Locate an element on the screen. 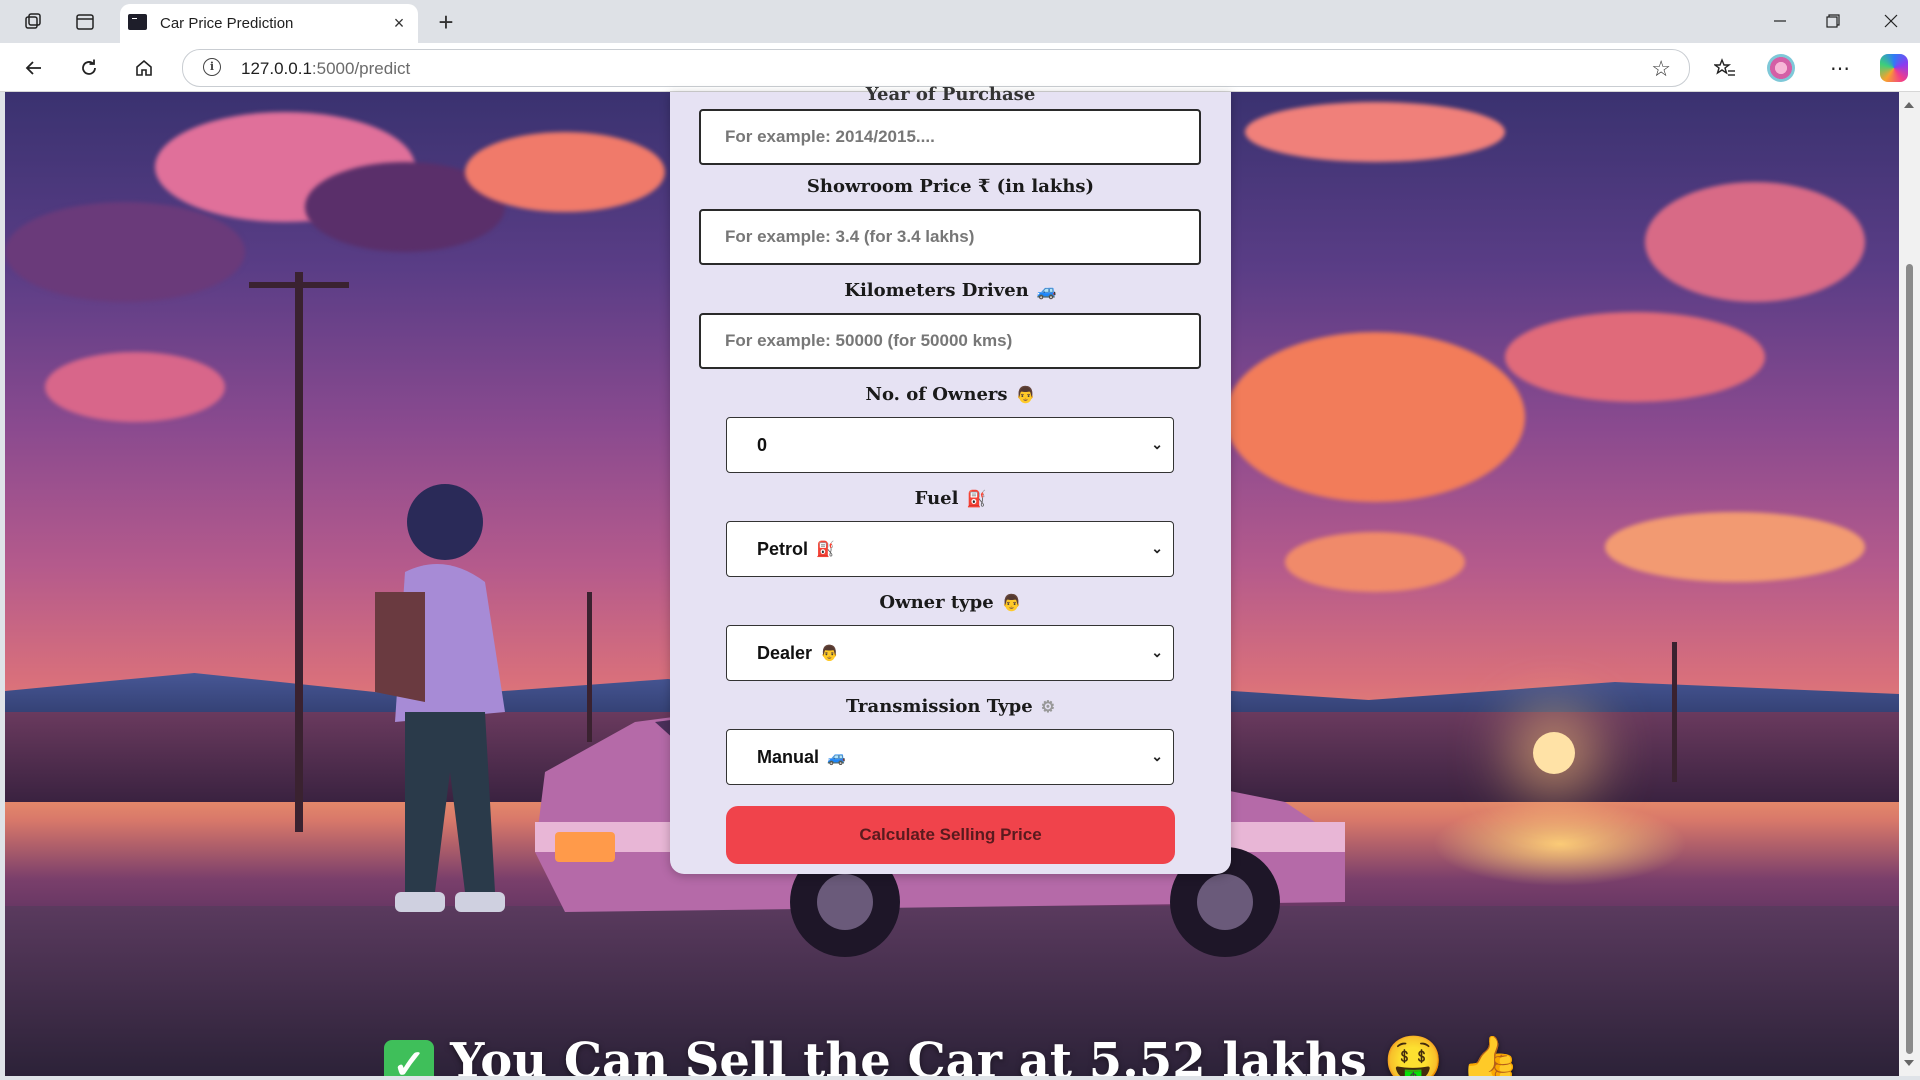 Image resolution: width=1920 pixels, height=1080 pixels. owners-label-text: No. of Owners is located at coordinates (936, 394).